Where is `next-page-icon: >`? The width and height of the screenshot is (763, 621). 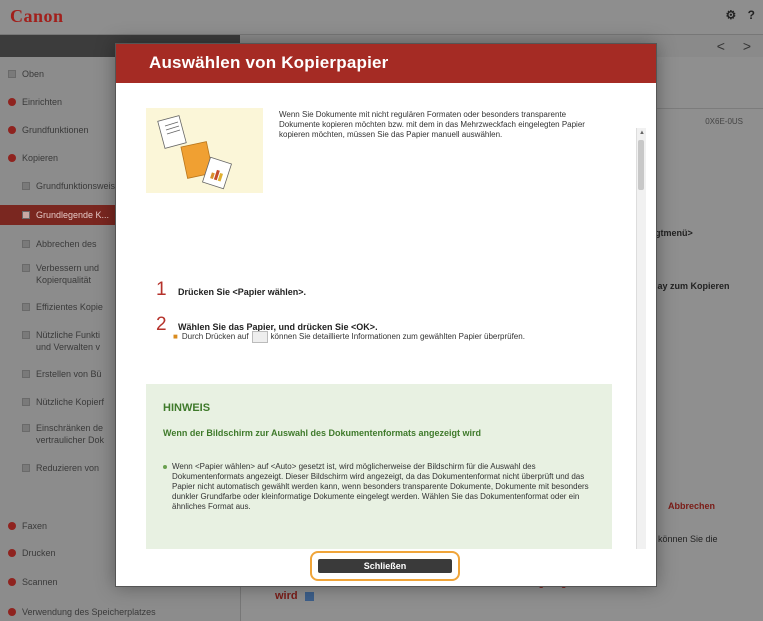
next-page-icon: > is located at coordinates (747, 46).